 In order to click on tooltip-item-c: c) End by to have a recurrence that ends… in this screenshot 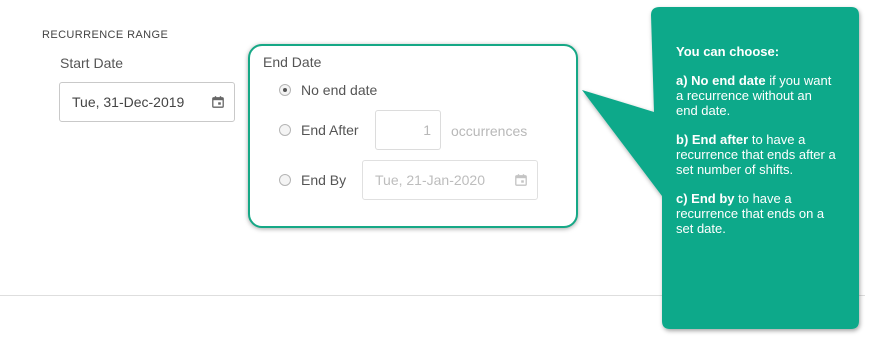, I will do `click(750, 213)`.